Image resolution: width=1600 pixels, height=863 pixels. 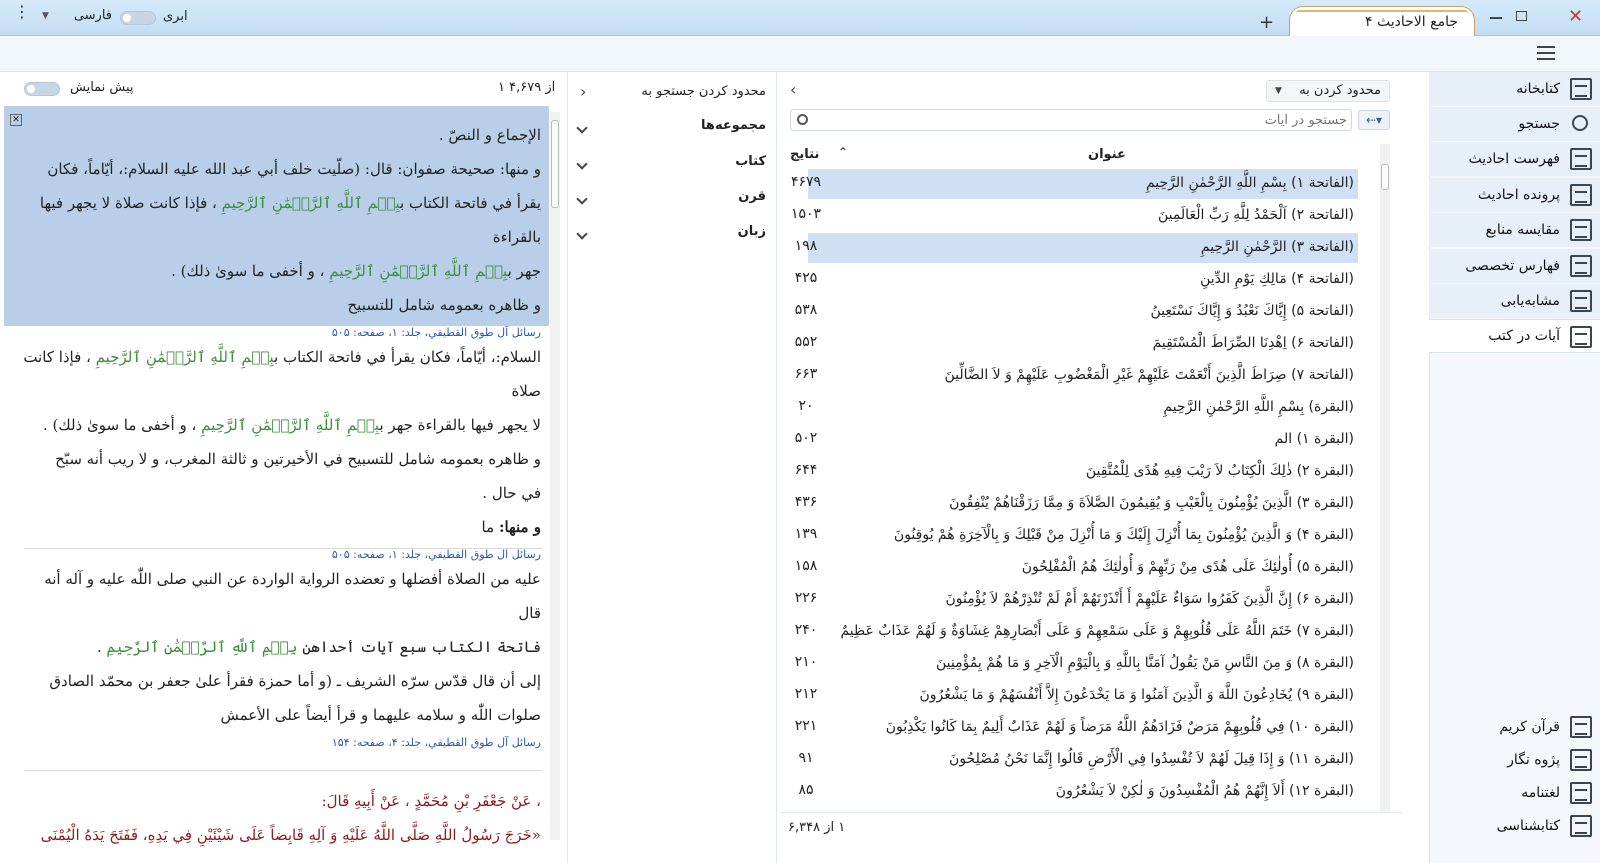 What do you see at coordinates (1514, 230) in the screenshot?
I see `sidebar-item-compare: مقایسه منابع` at bounding box center [1514, 230].